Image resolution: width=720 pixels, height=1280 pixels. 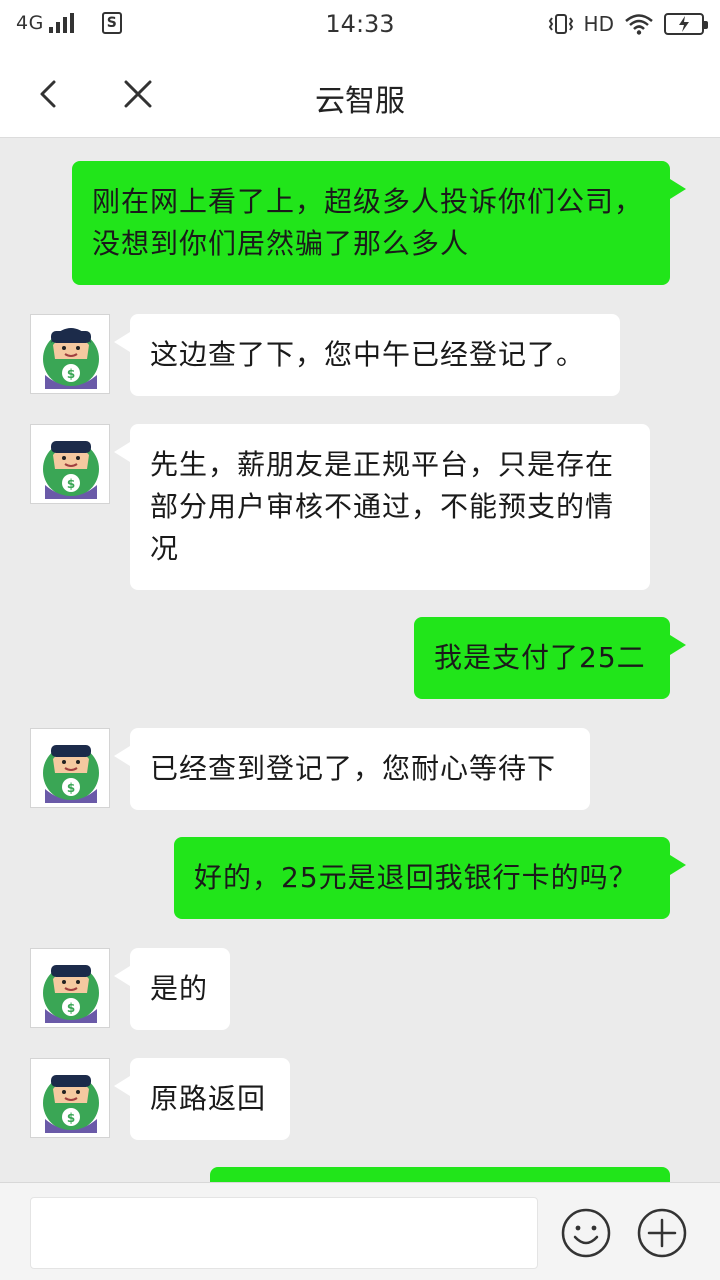 I want to click on message-bubble-outgoing: 好的，25元是退回我银行卡的吗？, so click(x=430, y=878).